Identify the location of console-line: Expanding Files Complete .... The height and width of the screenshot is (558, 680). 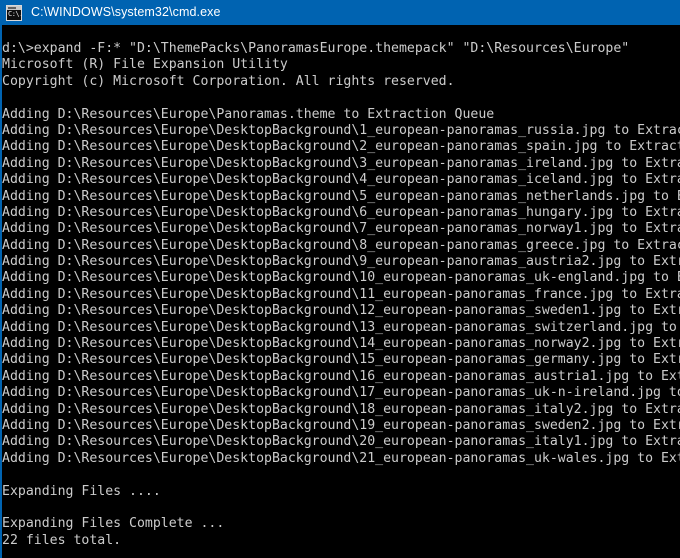
(113, 524).